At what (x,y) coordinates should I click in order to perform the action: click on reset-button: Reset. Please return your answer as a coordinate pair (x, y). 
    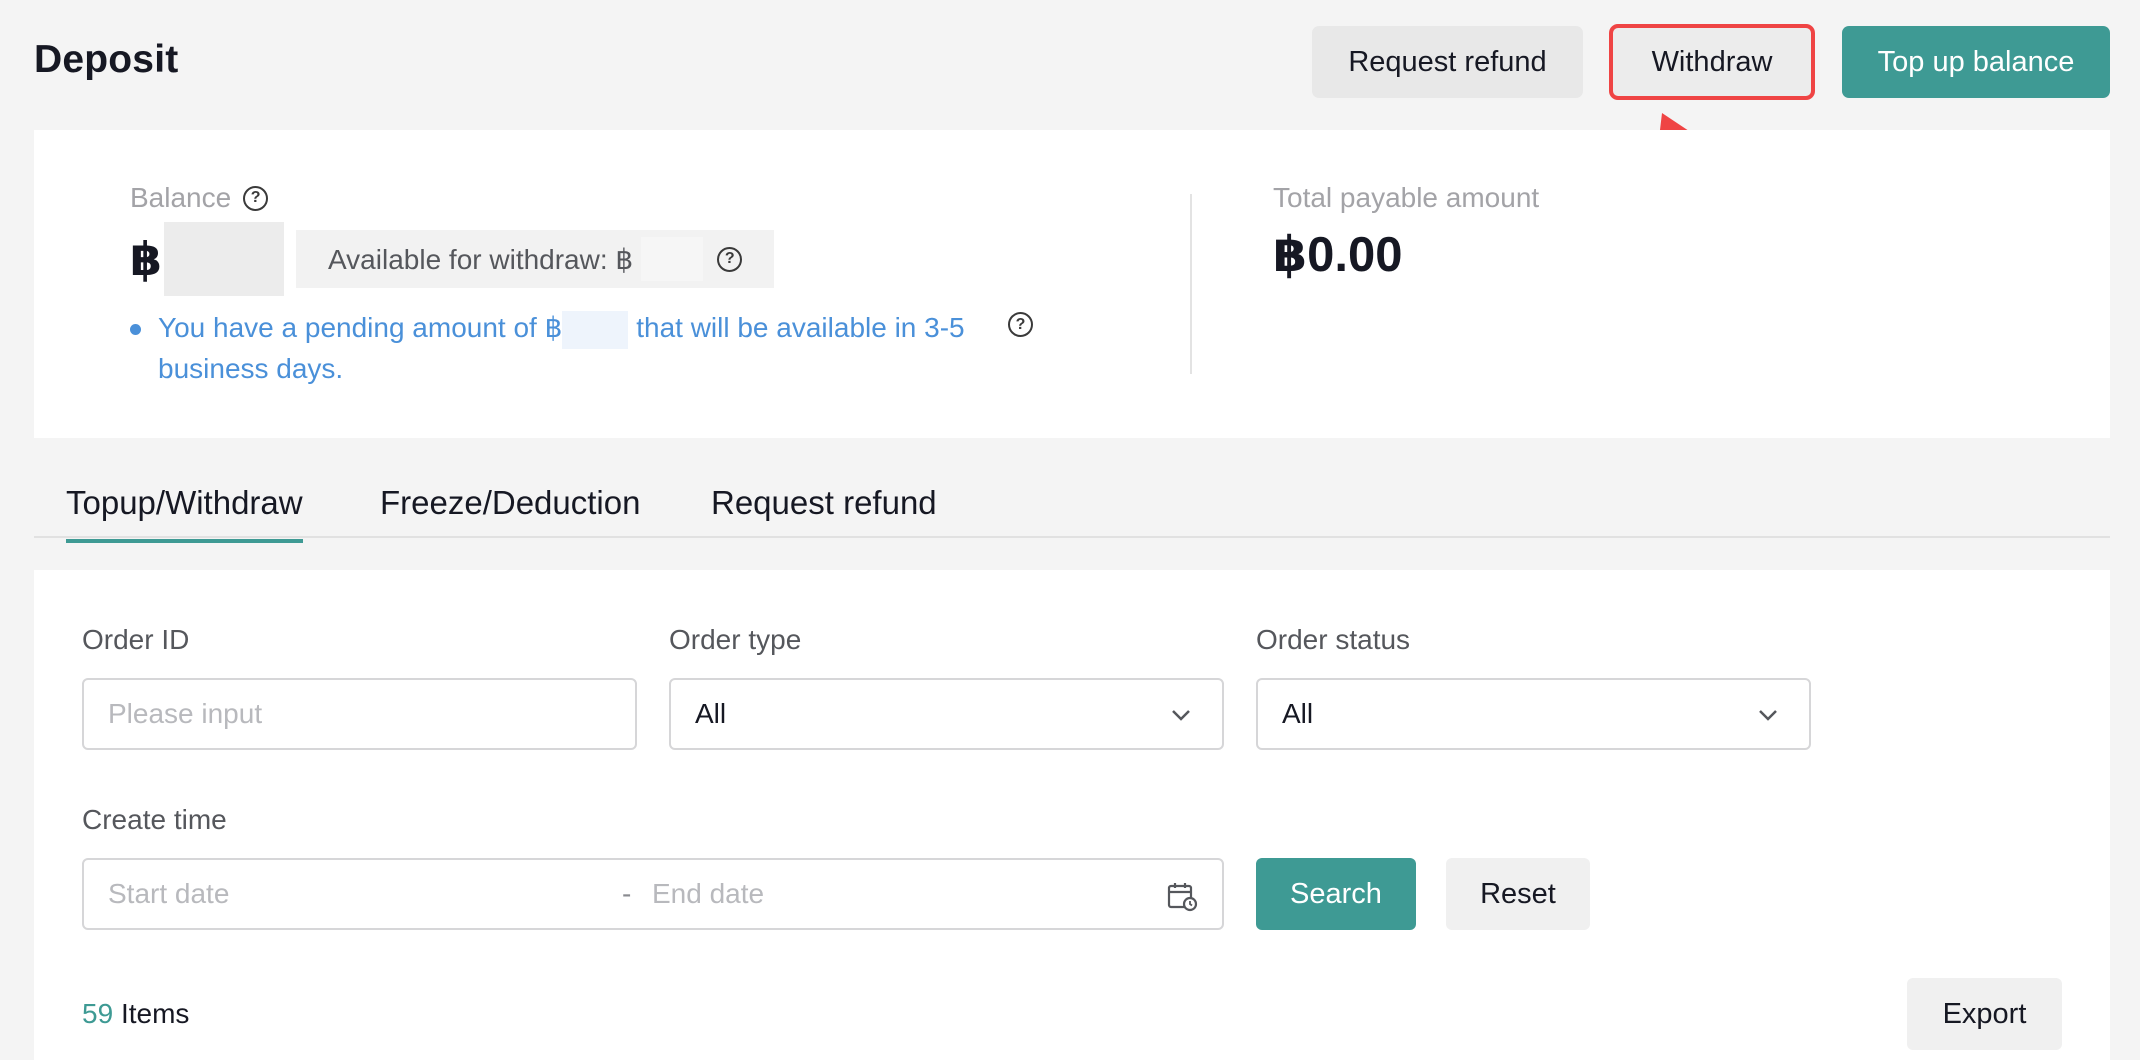
    Looking at the image, I should click on (1518, 894).